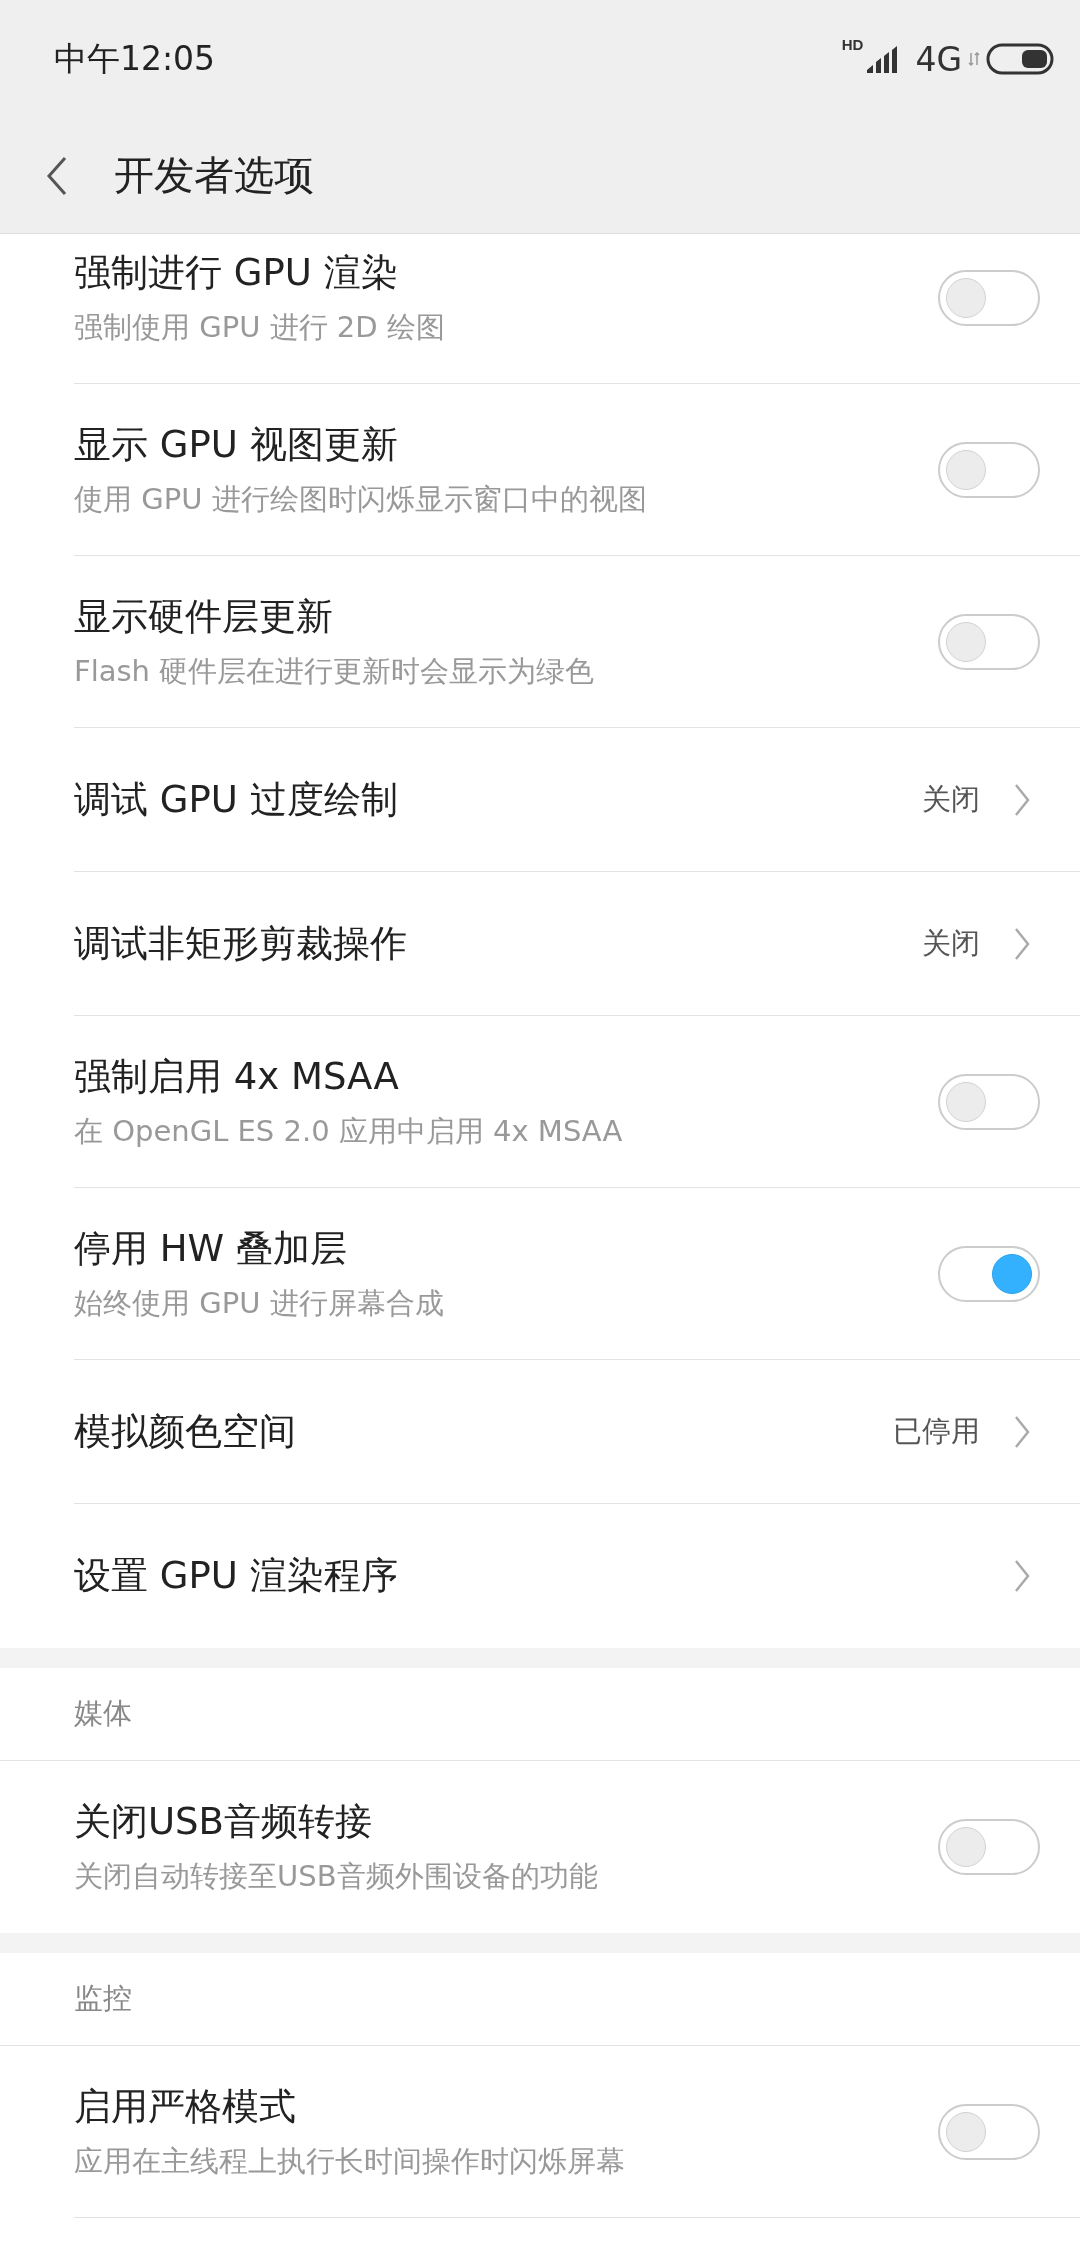 This screenshot has width=1080, height=2248. What do you see at coordinates (204, 616) in the screenshot?
I see `setting-title: 显示硬件层更新` at bounding box center [204, 616].